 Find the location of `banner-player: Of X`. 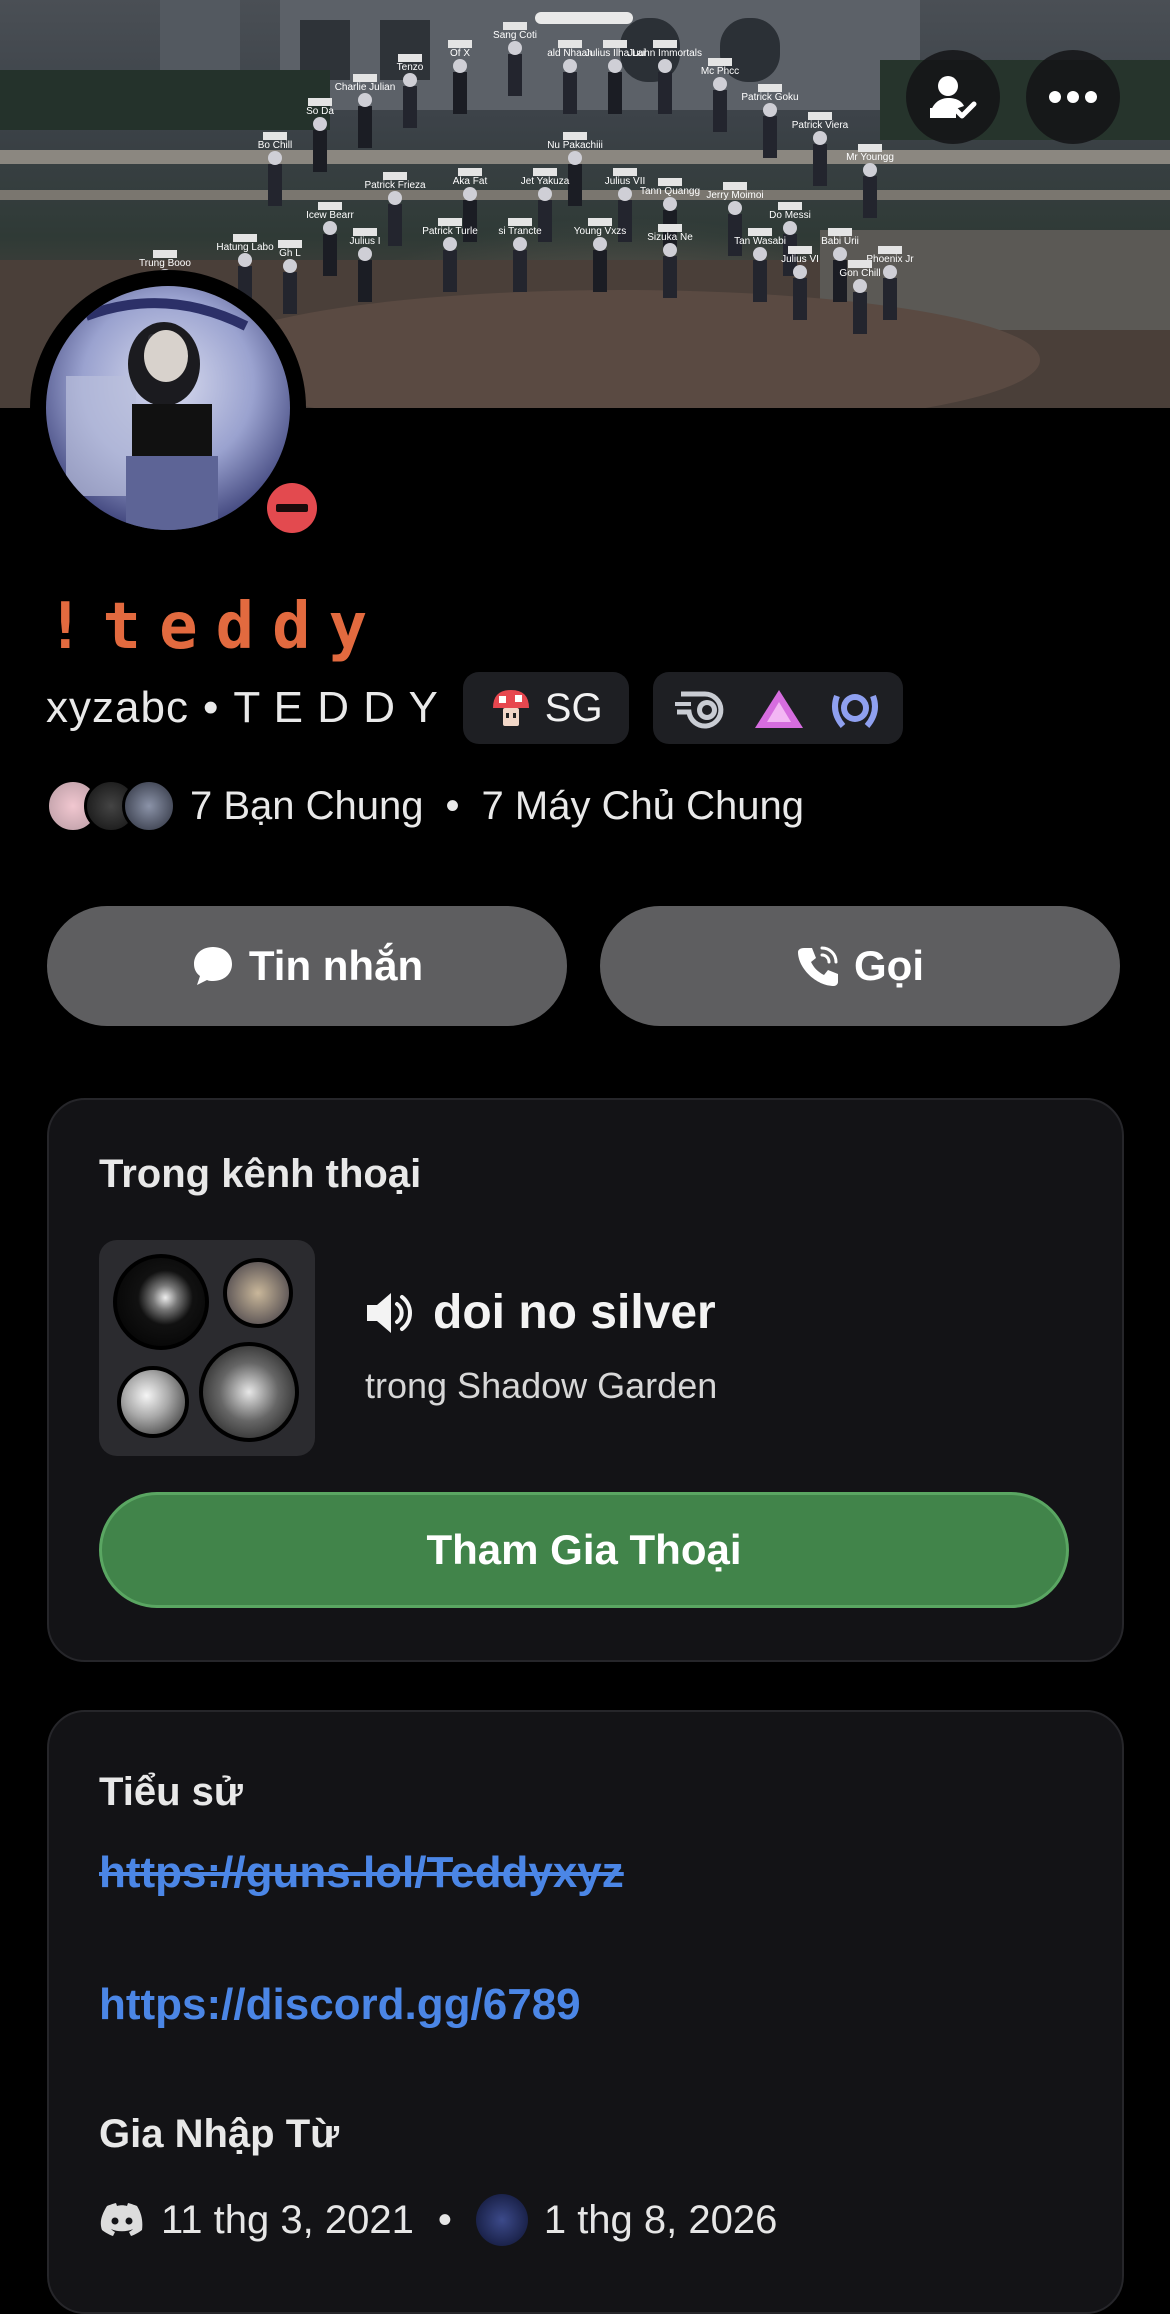

banner-player: Of X is located at coordinates (460, 77).